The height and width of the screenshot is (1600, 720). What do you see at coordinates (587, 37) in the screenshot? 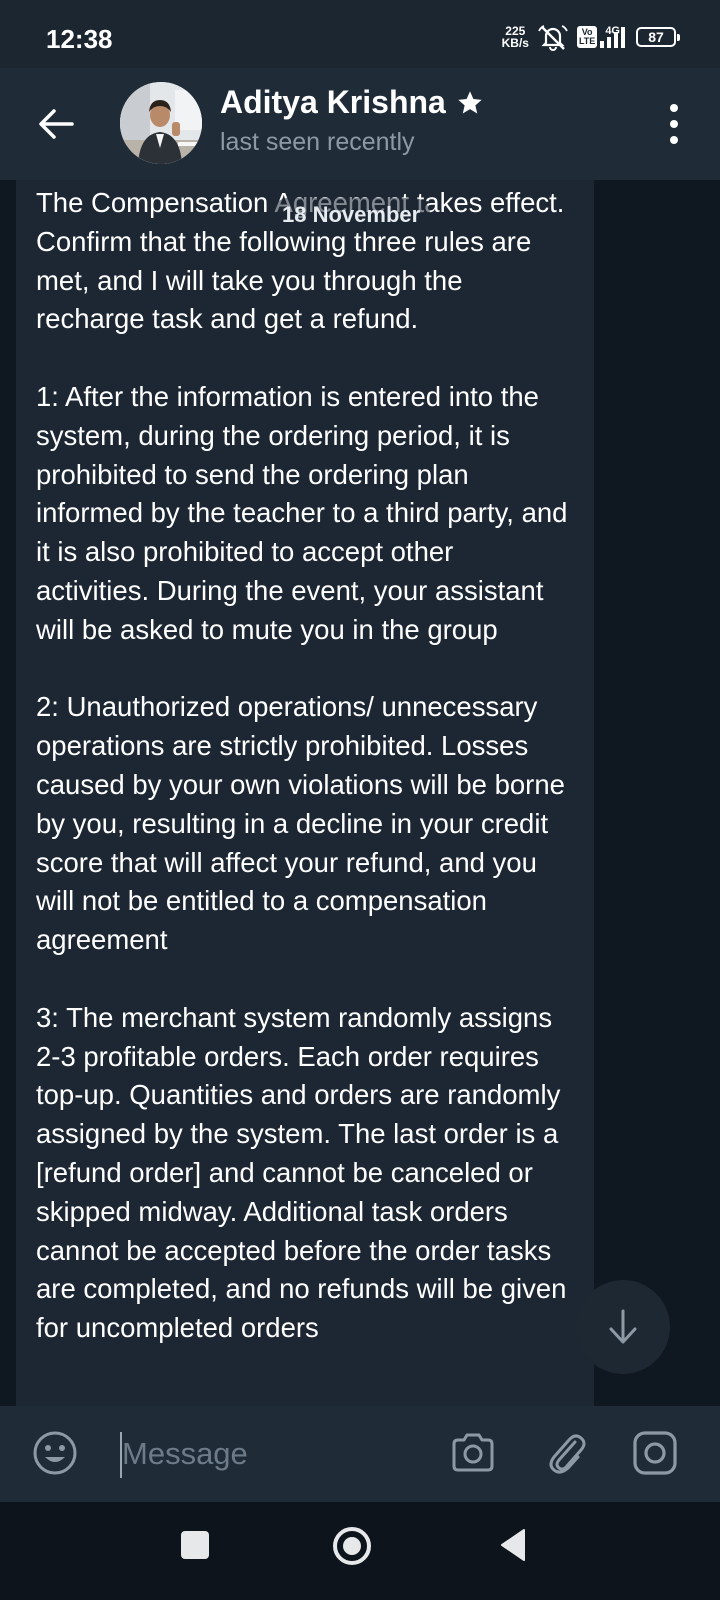
I see `volte-badge: Vo LTE` at bounding box center [587, 37].